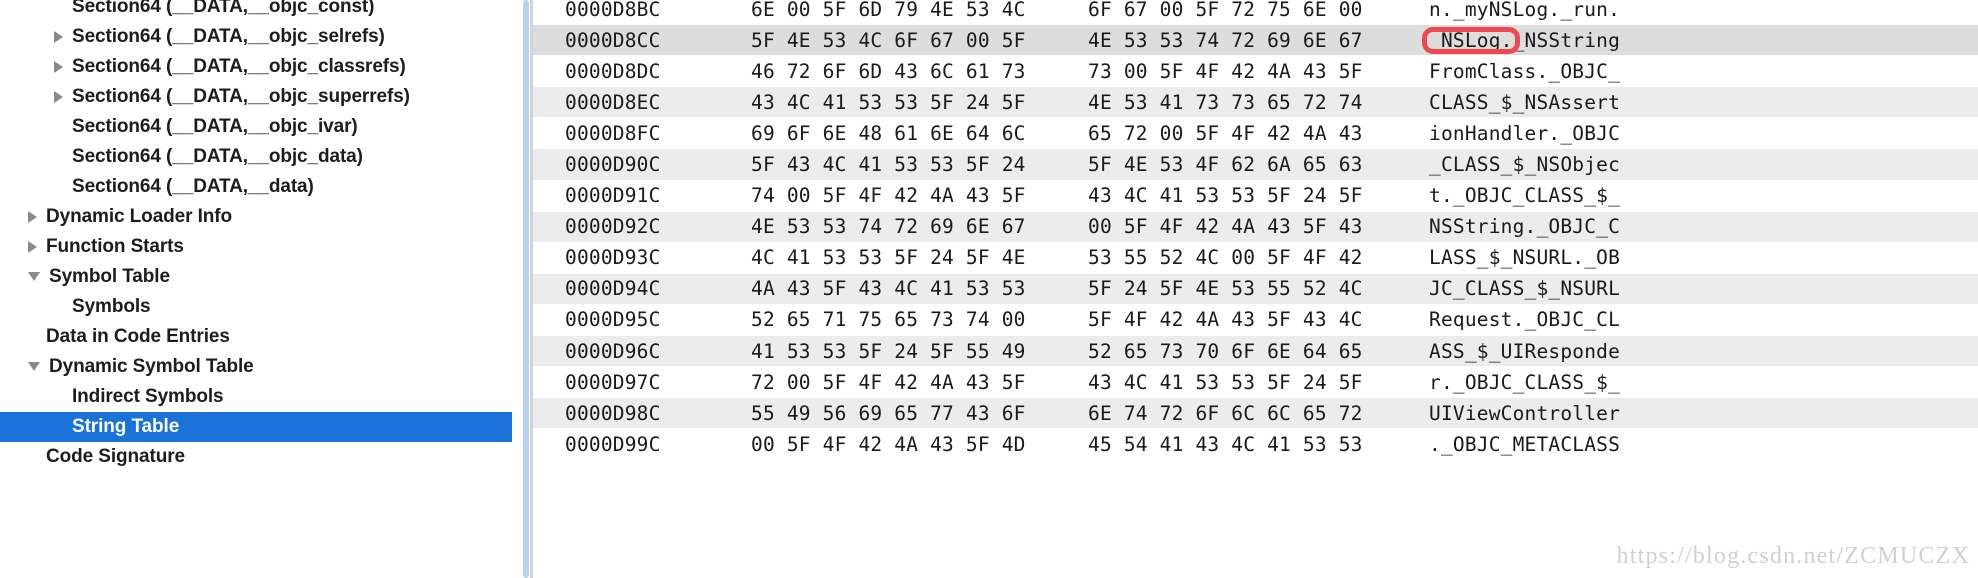 The height and width of the screenshot is (578, 1978). What do you see at coordinates (215, 126) in the screenshot?
I see `sidebar-item-label: Section64 (__DATA,__objc_ivar)` at bounding box center [215, 126].